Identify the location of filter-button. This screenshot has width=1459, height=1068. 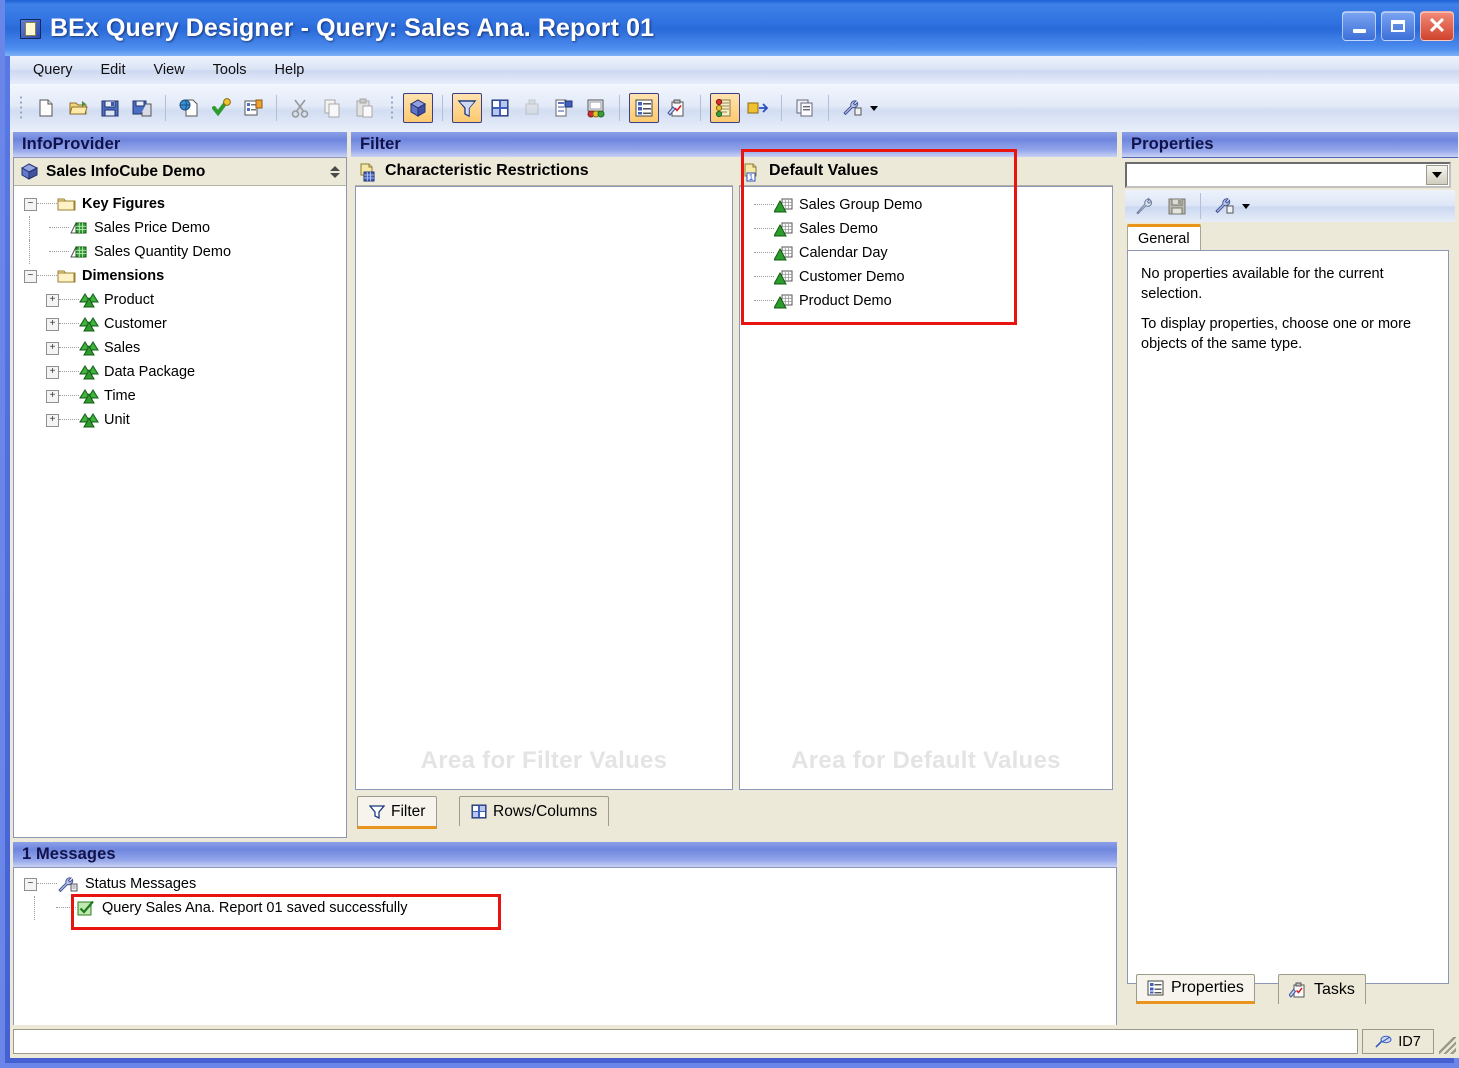
(467, 108).